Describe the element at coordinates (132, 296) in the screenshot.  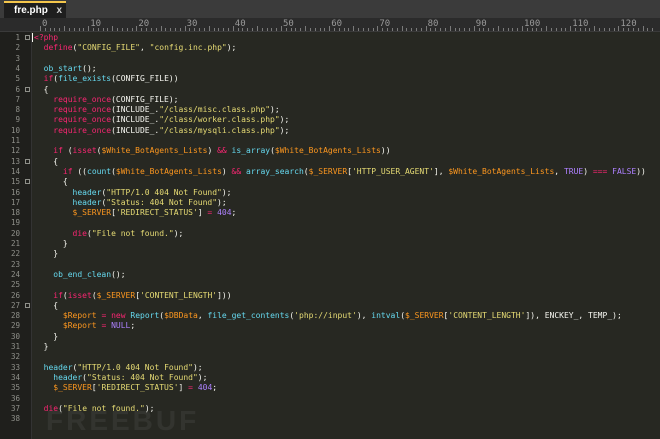
I see `code-line: if(isset($_SERVER['CONTENT_LENGTH']))` at that location.